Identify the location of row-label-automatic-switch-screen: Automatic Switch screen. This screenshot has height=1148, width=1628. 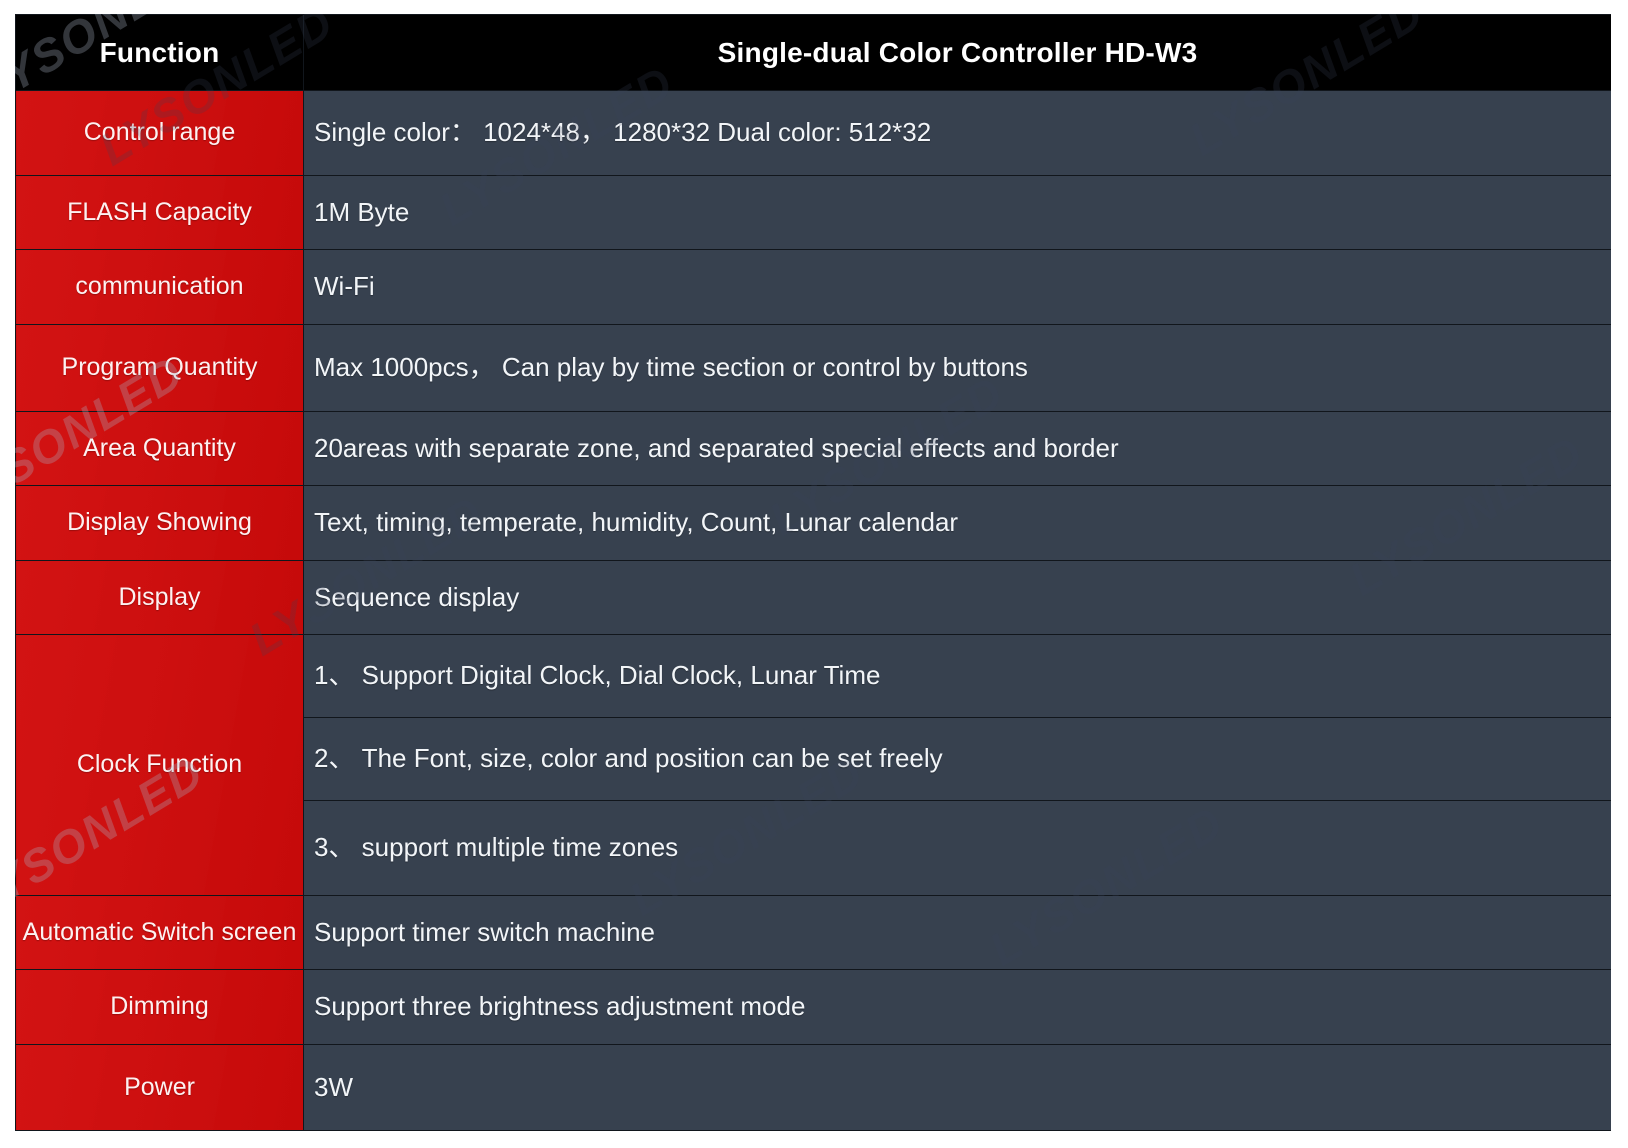
(159, 932).